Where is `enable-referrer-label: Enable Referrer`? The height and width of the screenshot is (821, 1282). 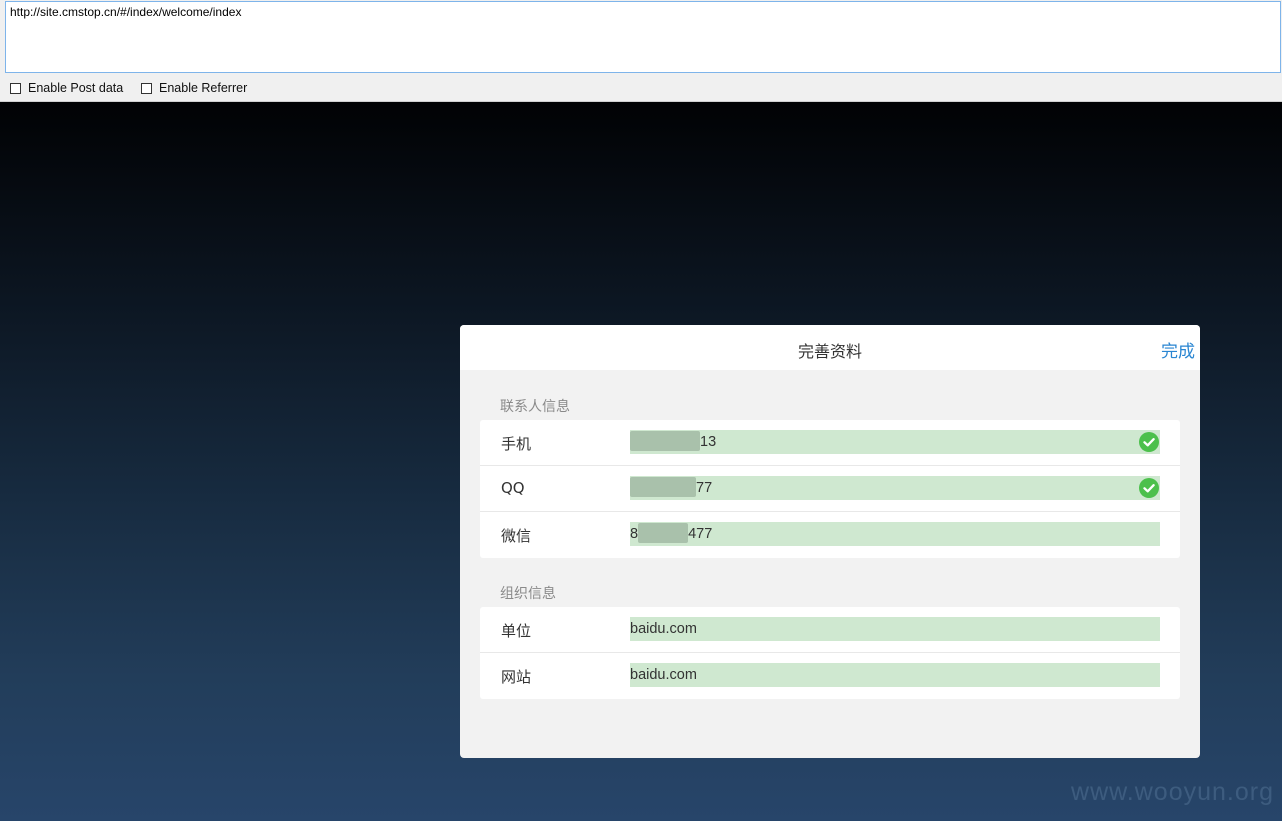
enable-referrer-label: Enable Referrer is located at coordinates (203, 88).